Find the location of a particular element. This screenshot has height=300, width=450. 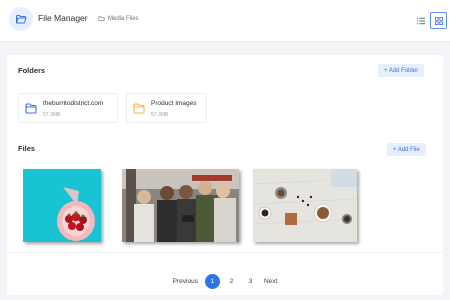

grid-view-button is located at coordinates (438, 20).